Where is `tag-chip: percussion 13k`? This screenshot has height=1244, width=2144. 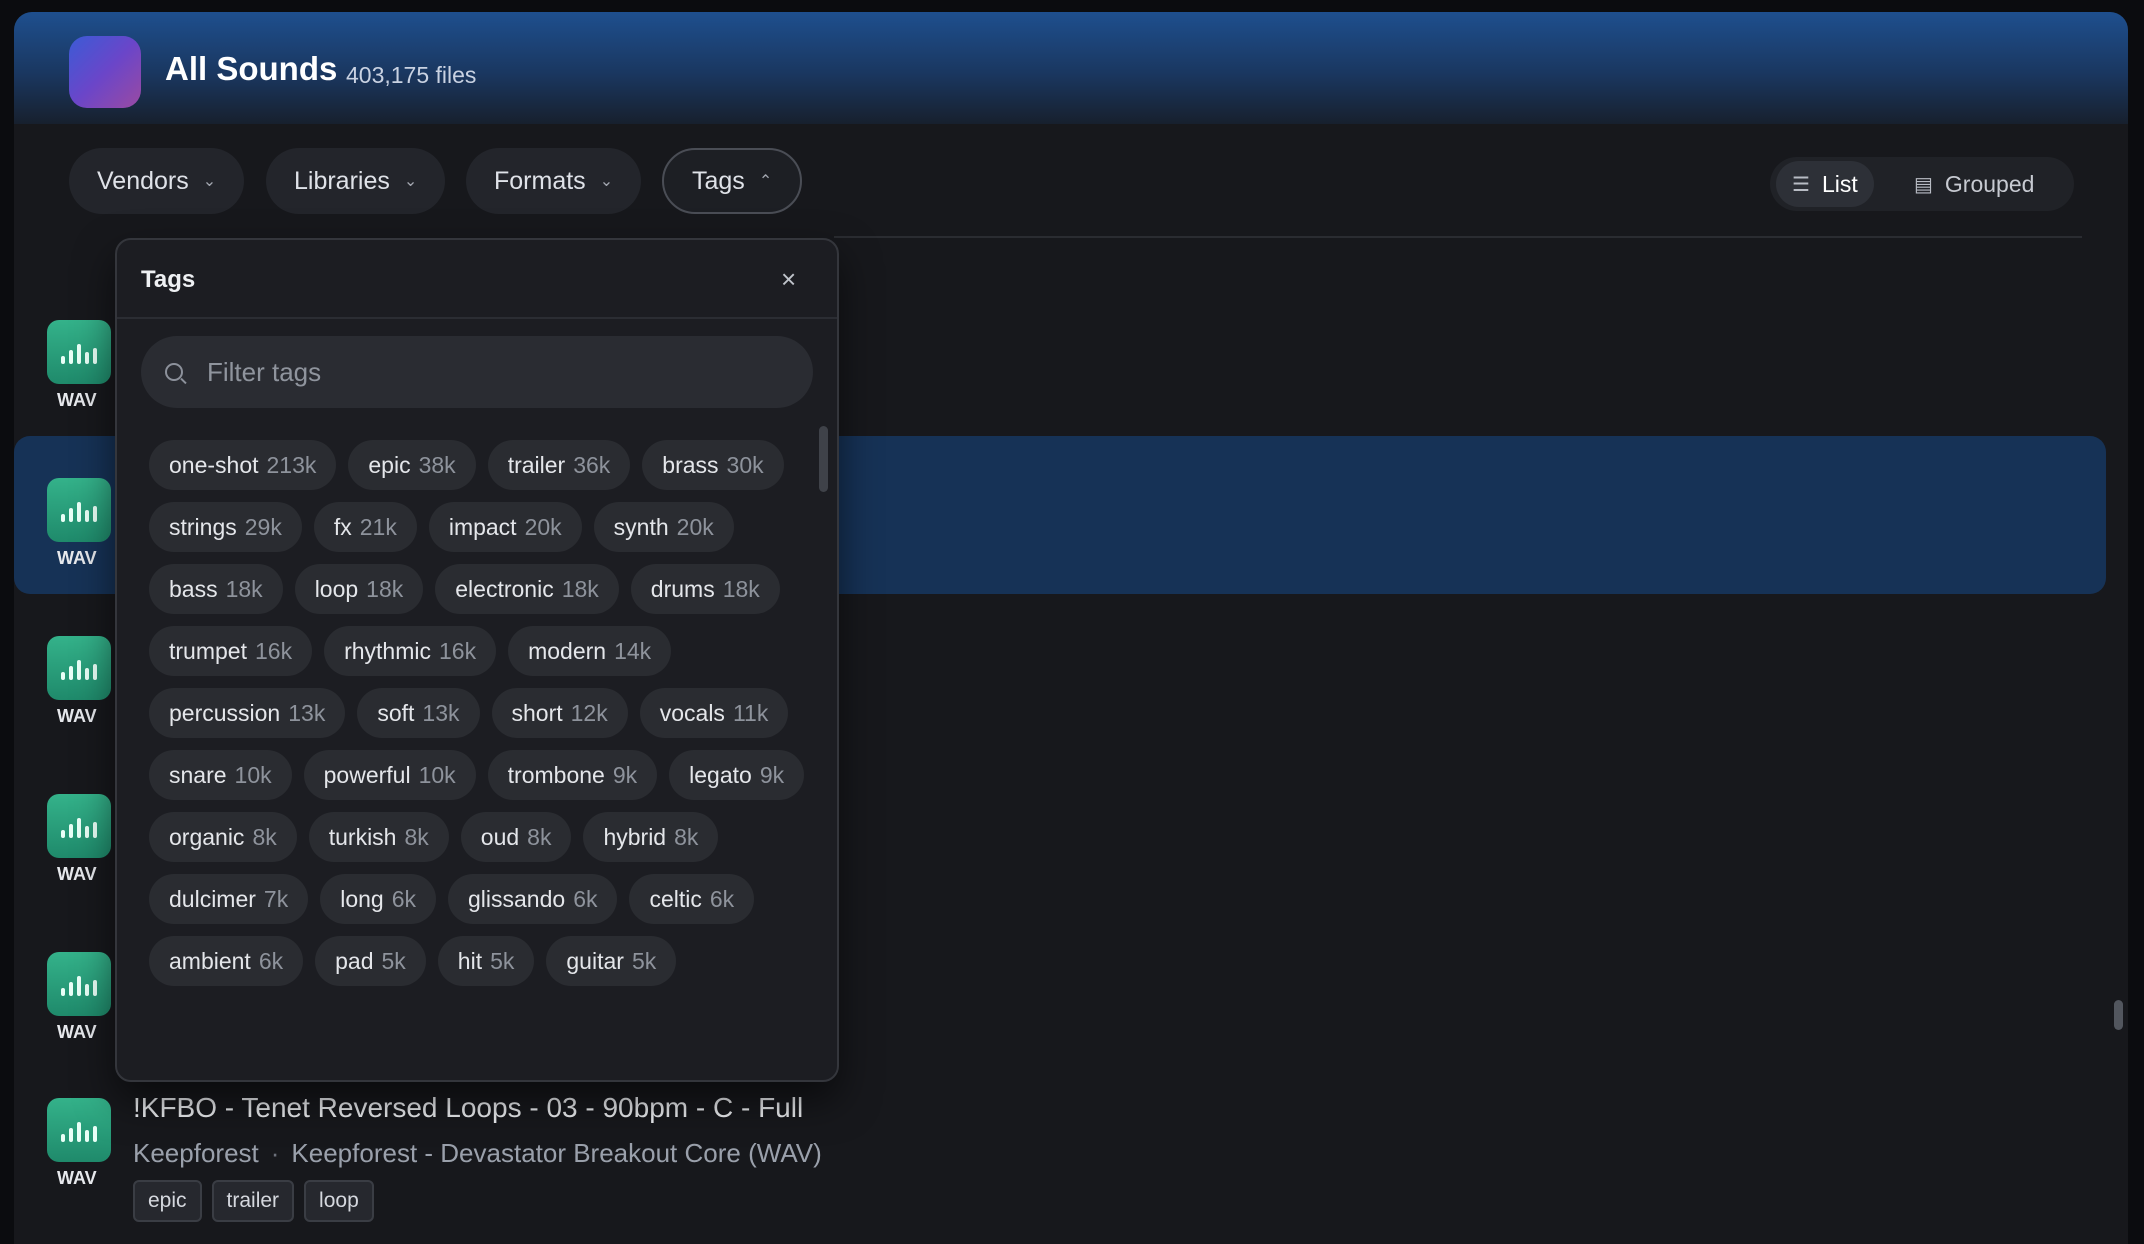
tag-chip: percussion 13k is located at coordinates (247, 713).